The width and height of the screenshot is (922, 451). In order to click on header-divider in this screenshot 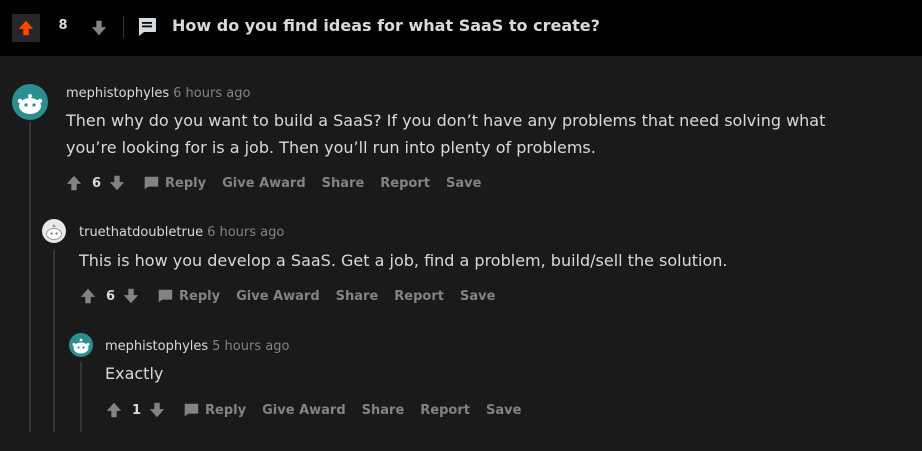, I will do `click(123, 27)`.